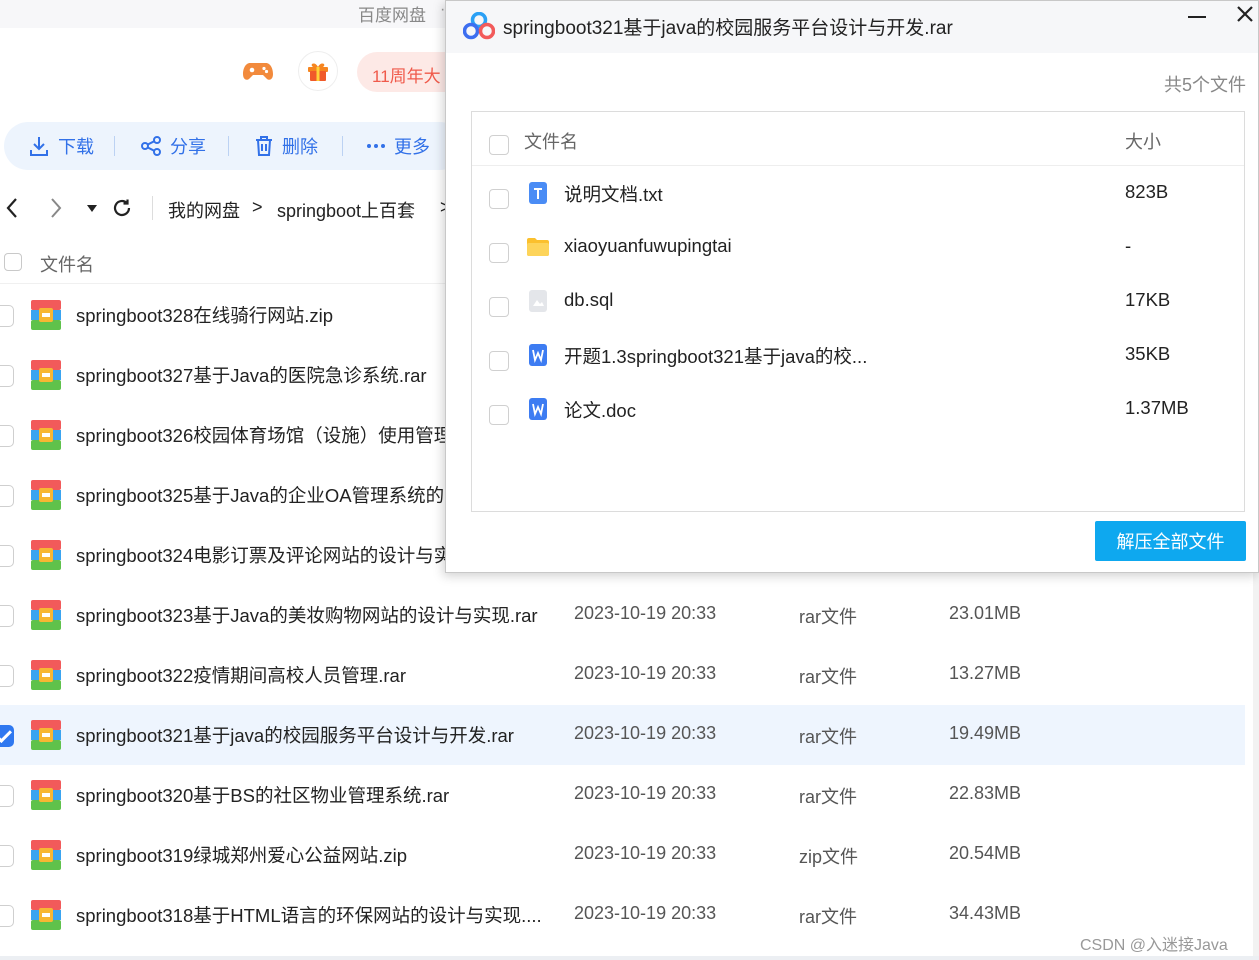 This screenshot has width=1259, height=960. What do you see at coordinates (295, 735) in the screenshot?
I see `file-name: springboot321基于java的校园服务平台设计与开发.rar` at bounding box center [295, 735].